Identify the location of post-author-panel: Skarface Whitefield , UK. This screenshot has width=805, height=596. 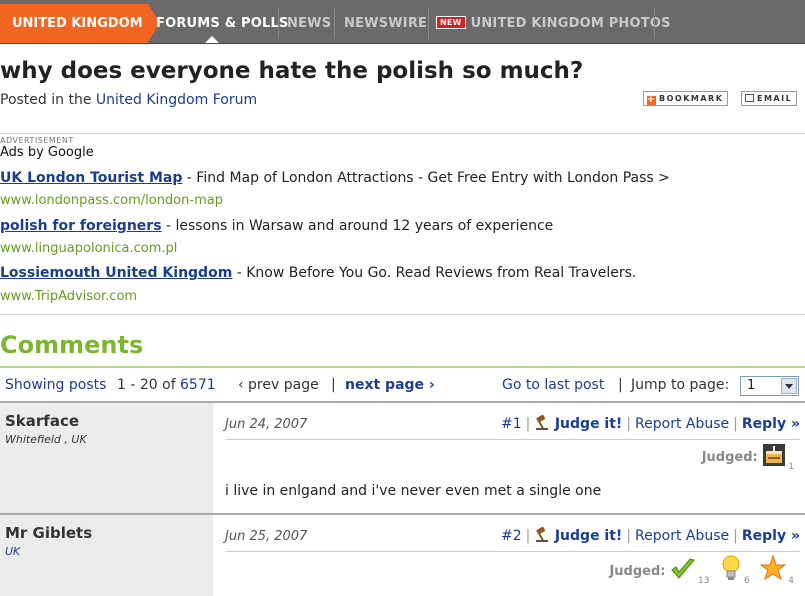
(106, 458).